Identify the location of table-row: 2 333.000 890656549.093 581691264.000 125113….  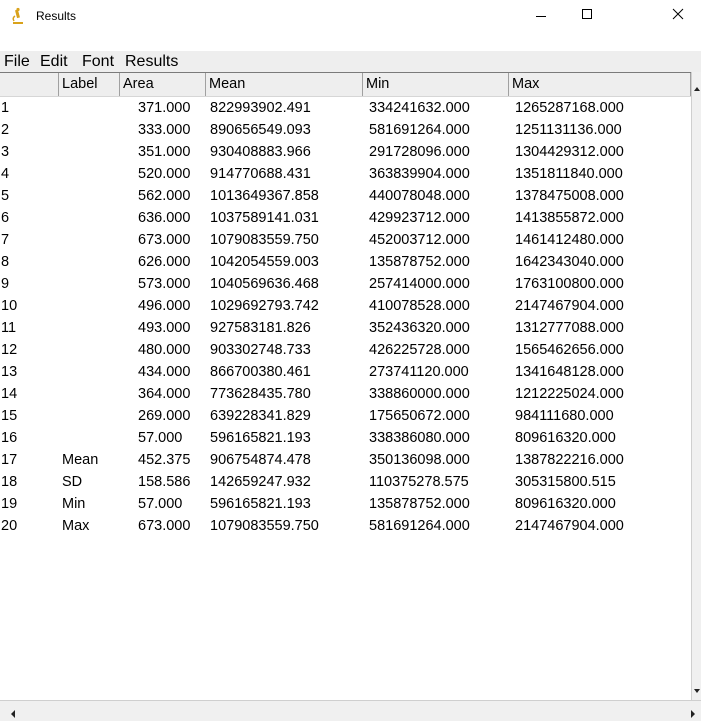
(345, 130).